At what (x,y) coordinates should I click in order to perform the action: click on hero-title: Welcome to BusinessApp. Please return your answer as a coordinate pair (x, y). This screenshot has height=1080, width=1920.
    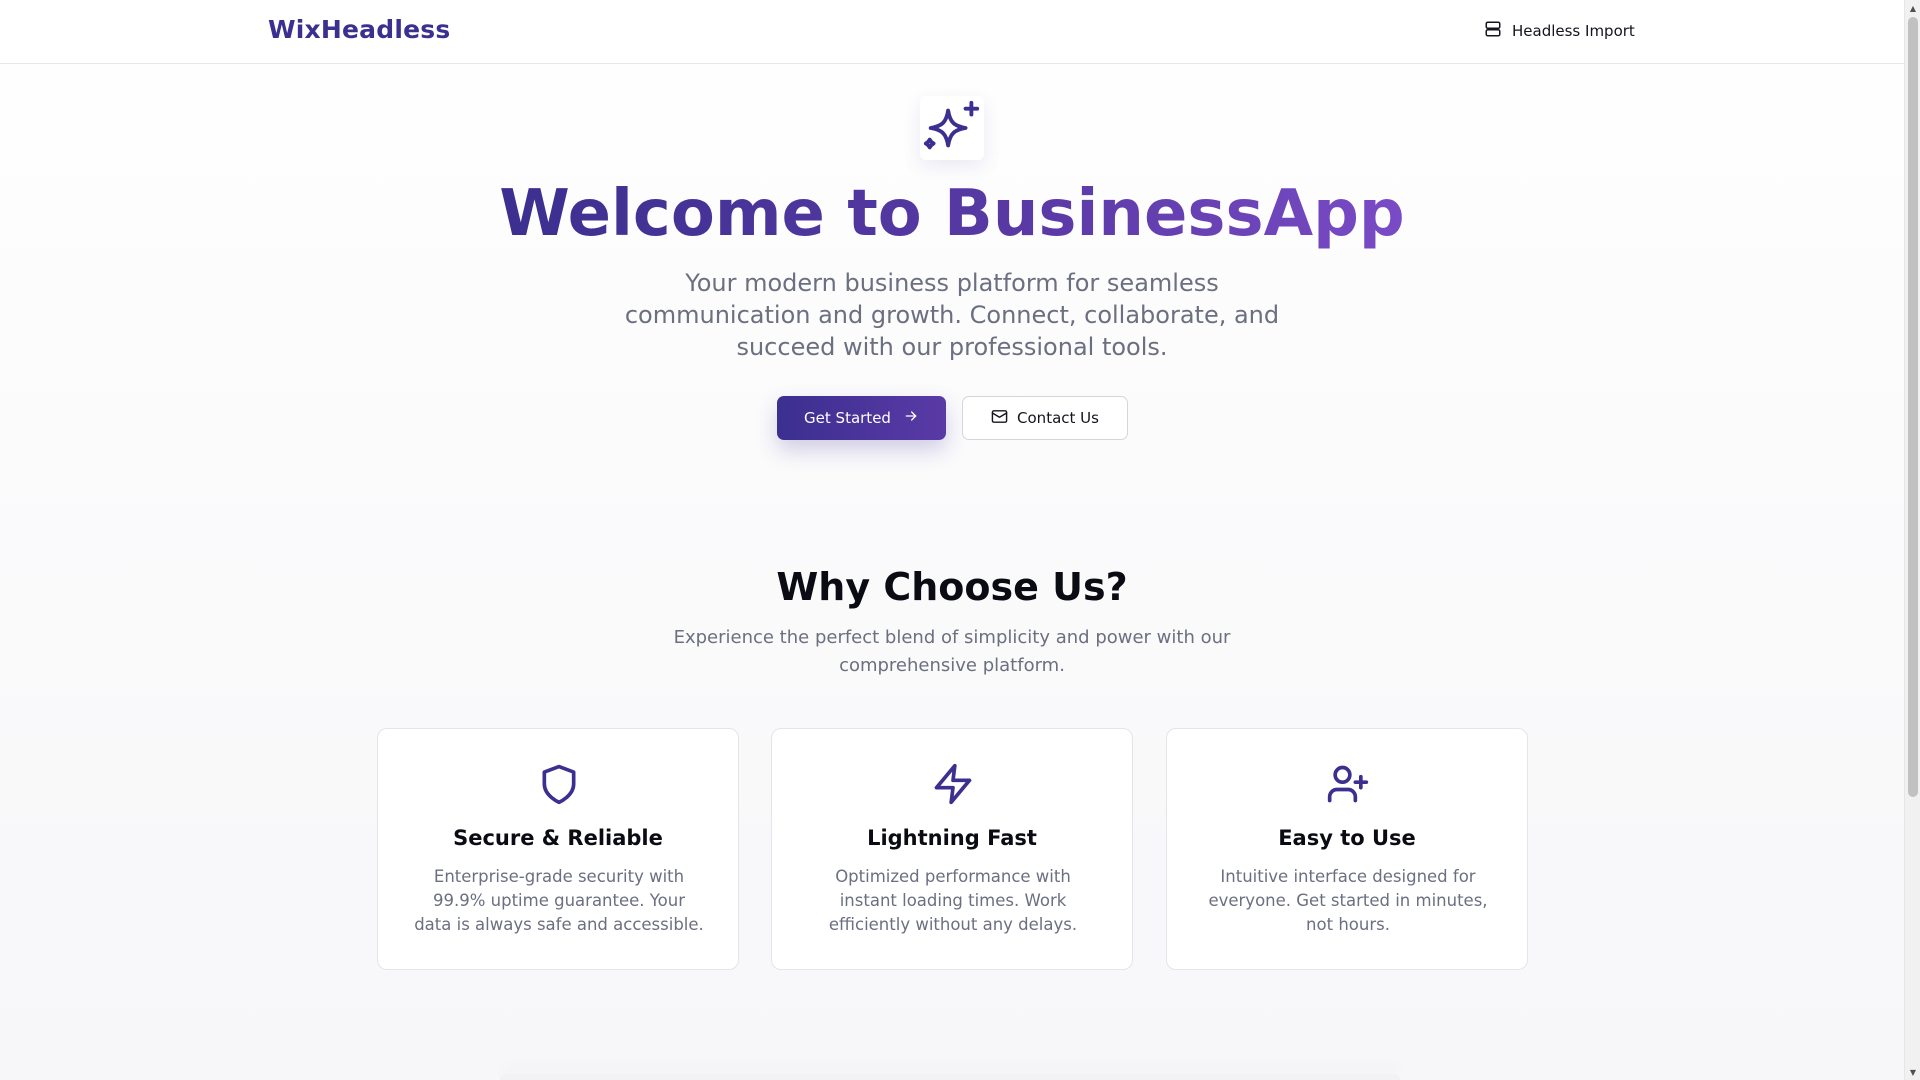
    Looking at the image, I should click on (952, 214).